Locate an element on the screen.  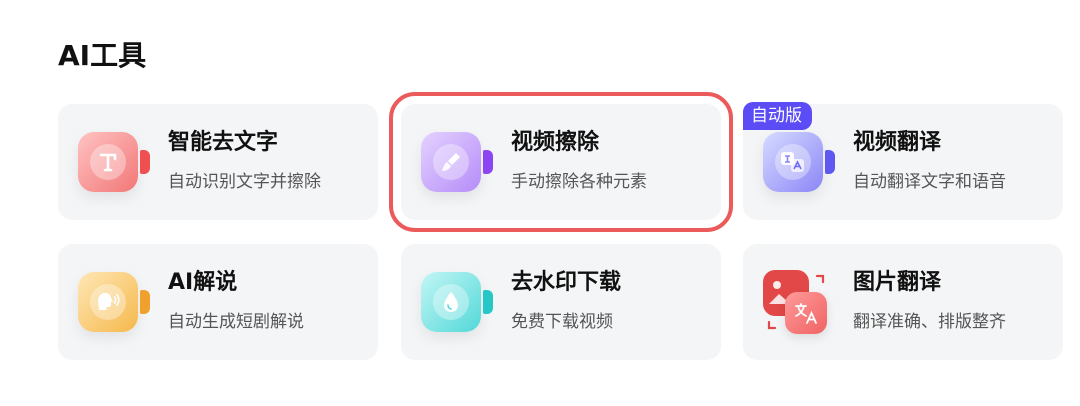
auto-version-badge: 自动版 is located at coordinates (777, 116).